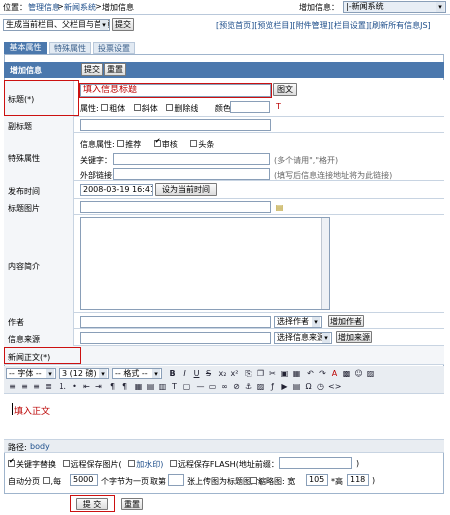 This screenshot has height=515, width=450. What do you see at coordinates (172, 373) in the screenshot?
I see `bold-icon: B` at bounding box center [172, 373].